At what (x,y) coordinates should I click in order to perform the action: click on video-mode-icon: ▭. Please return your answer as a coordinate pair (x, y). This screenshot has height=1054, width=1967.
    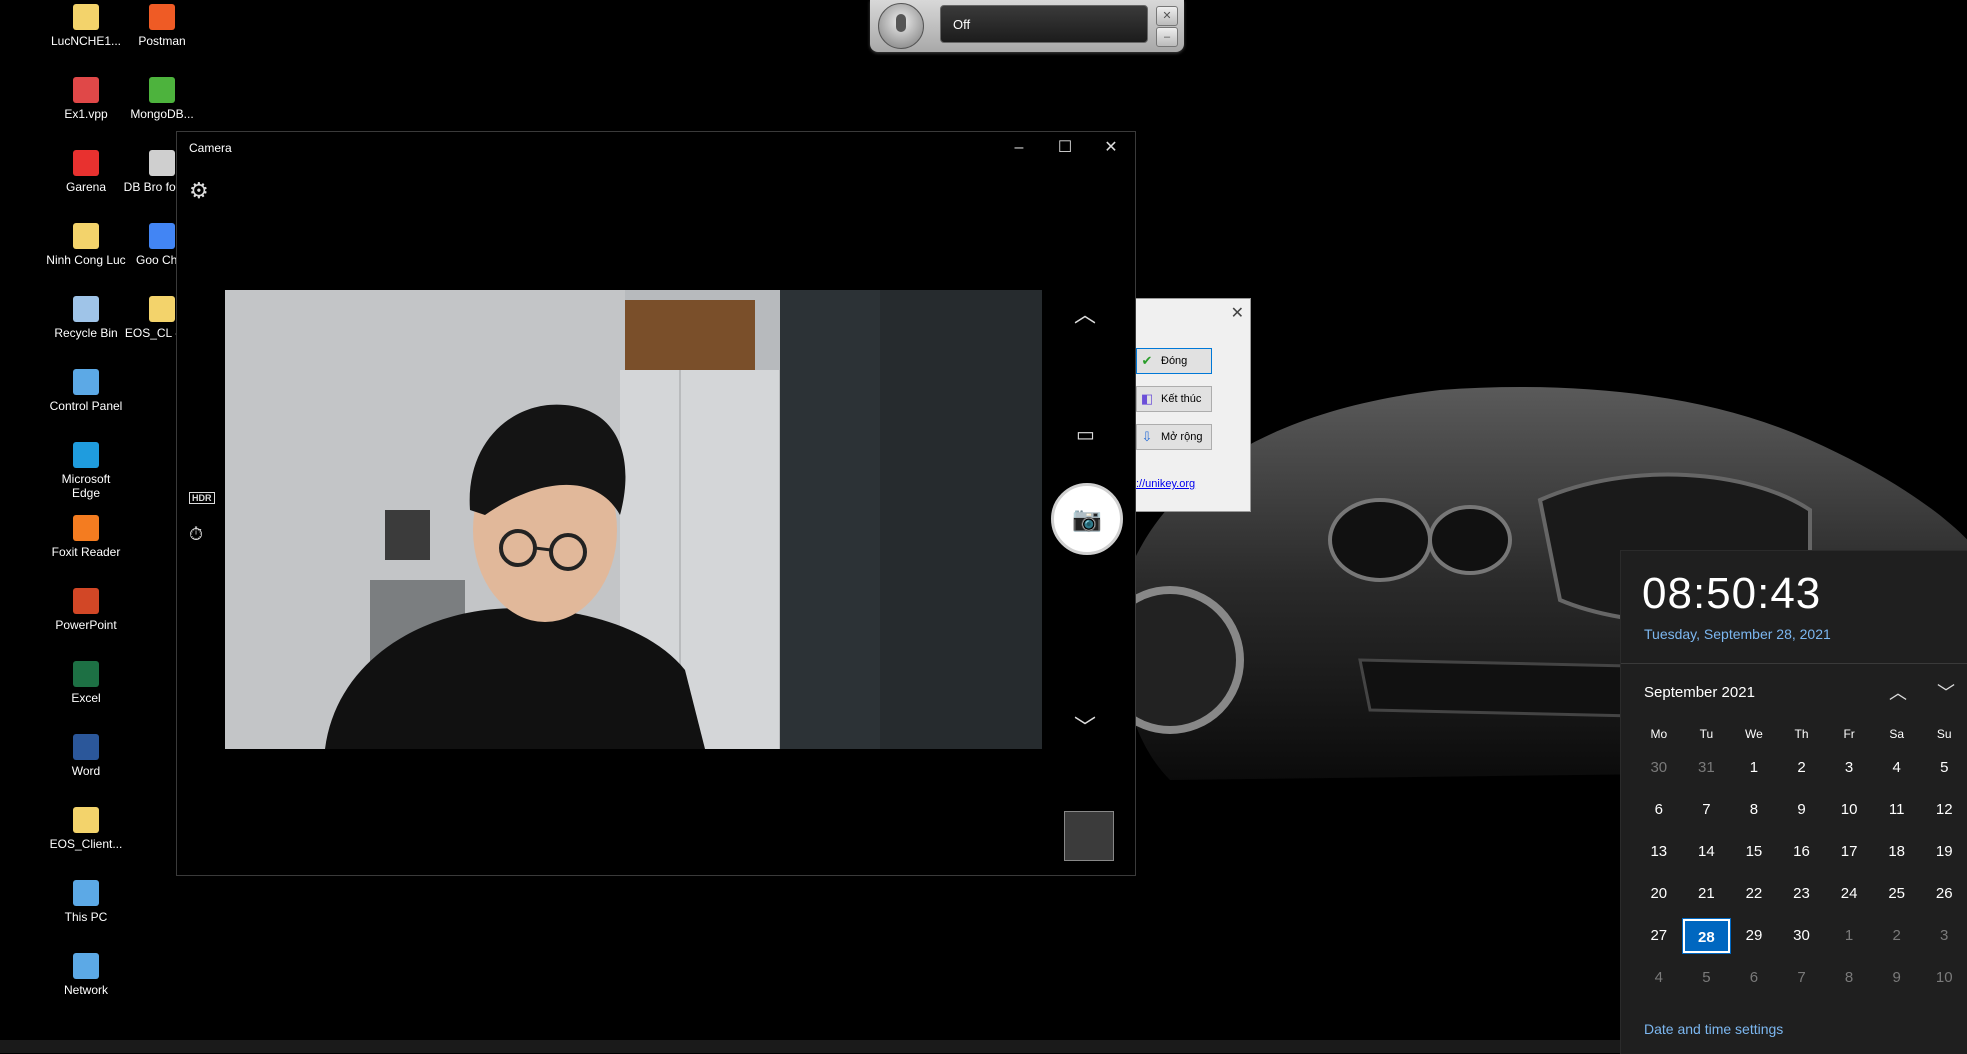
    Looking at the image, I should click on (1085, 434).